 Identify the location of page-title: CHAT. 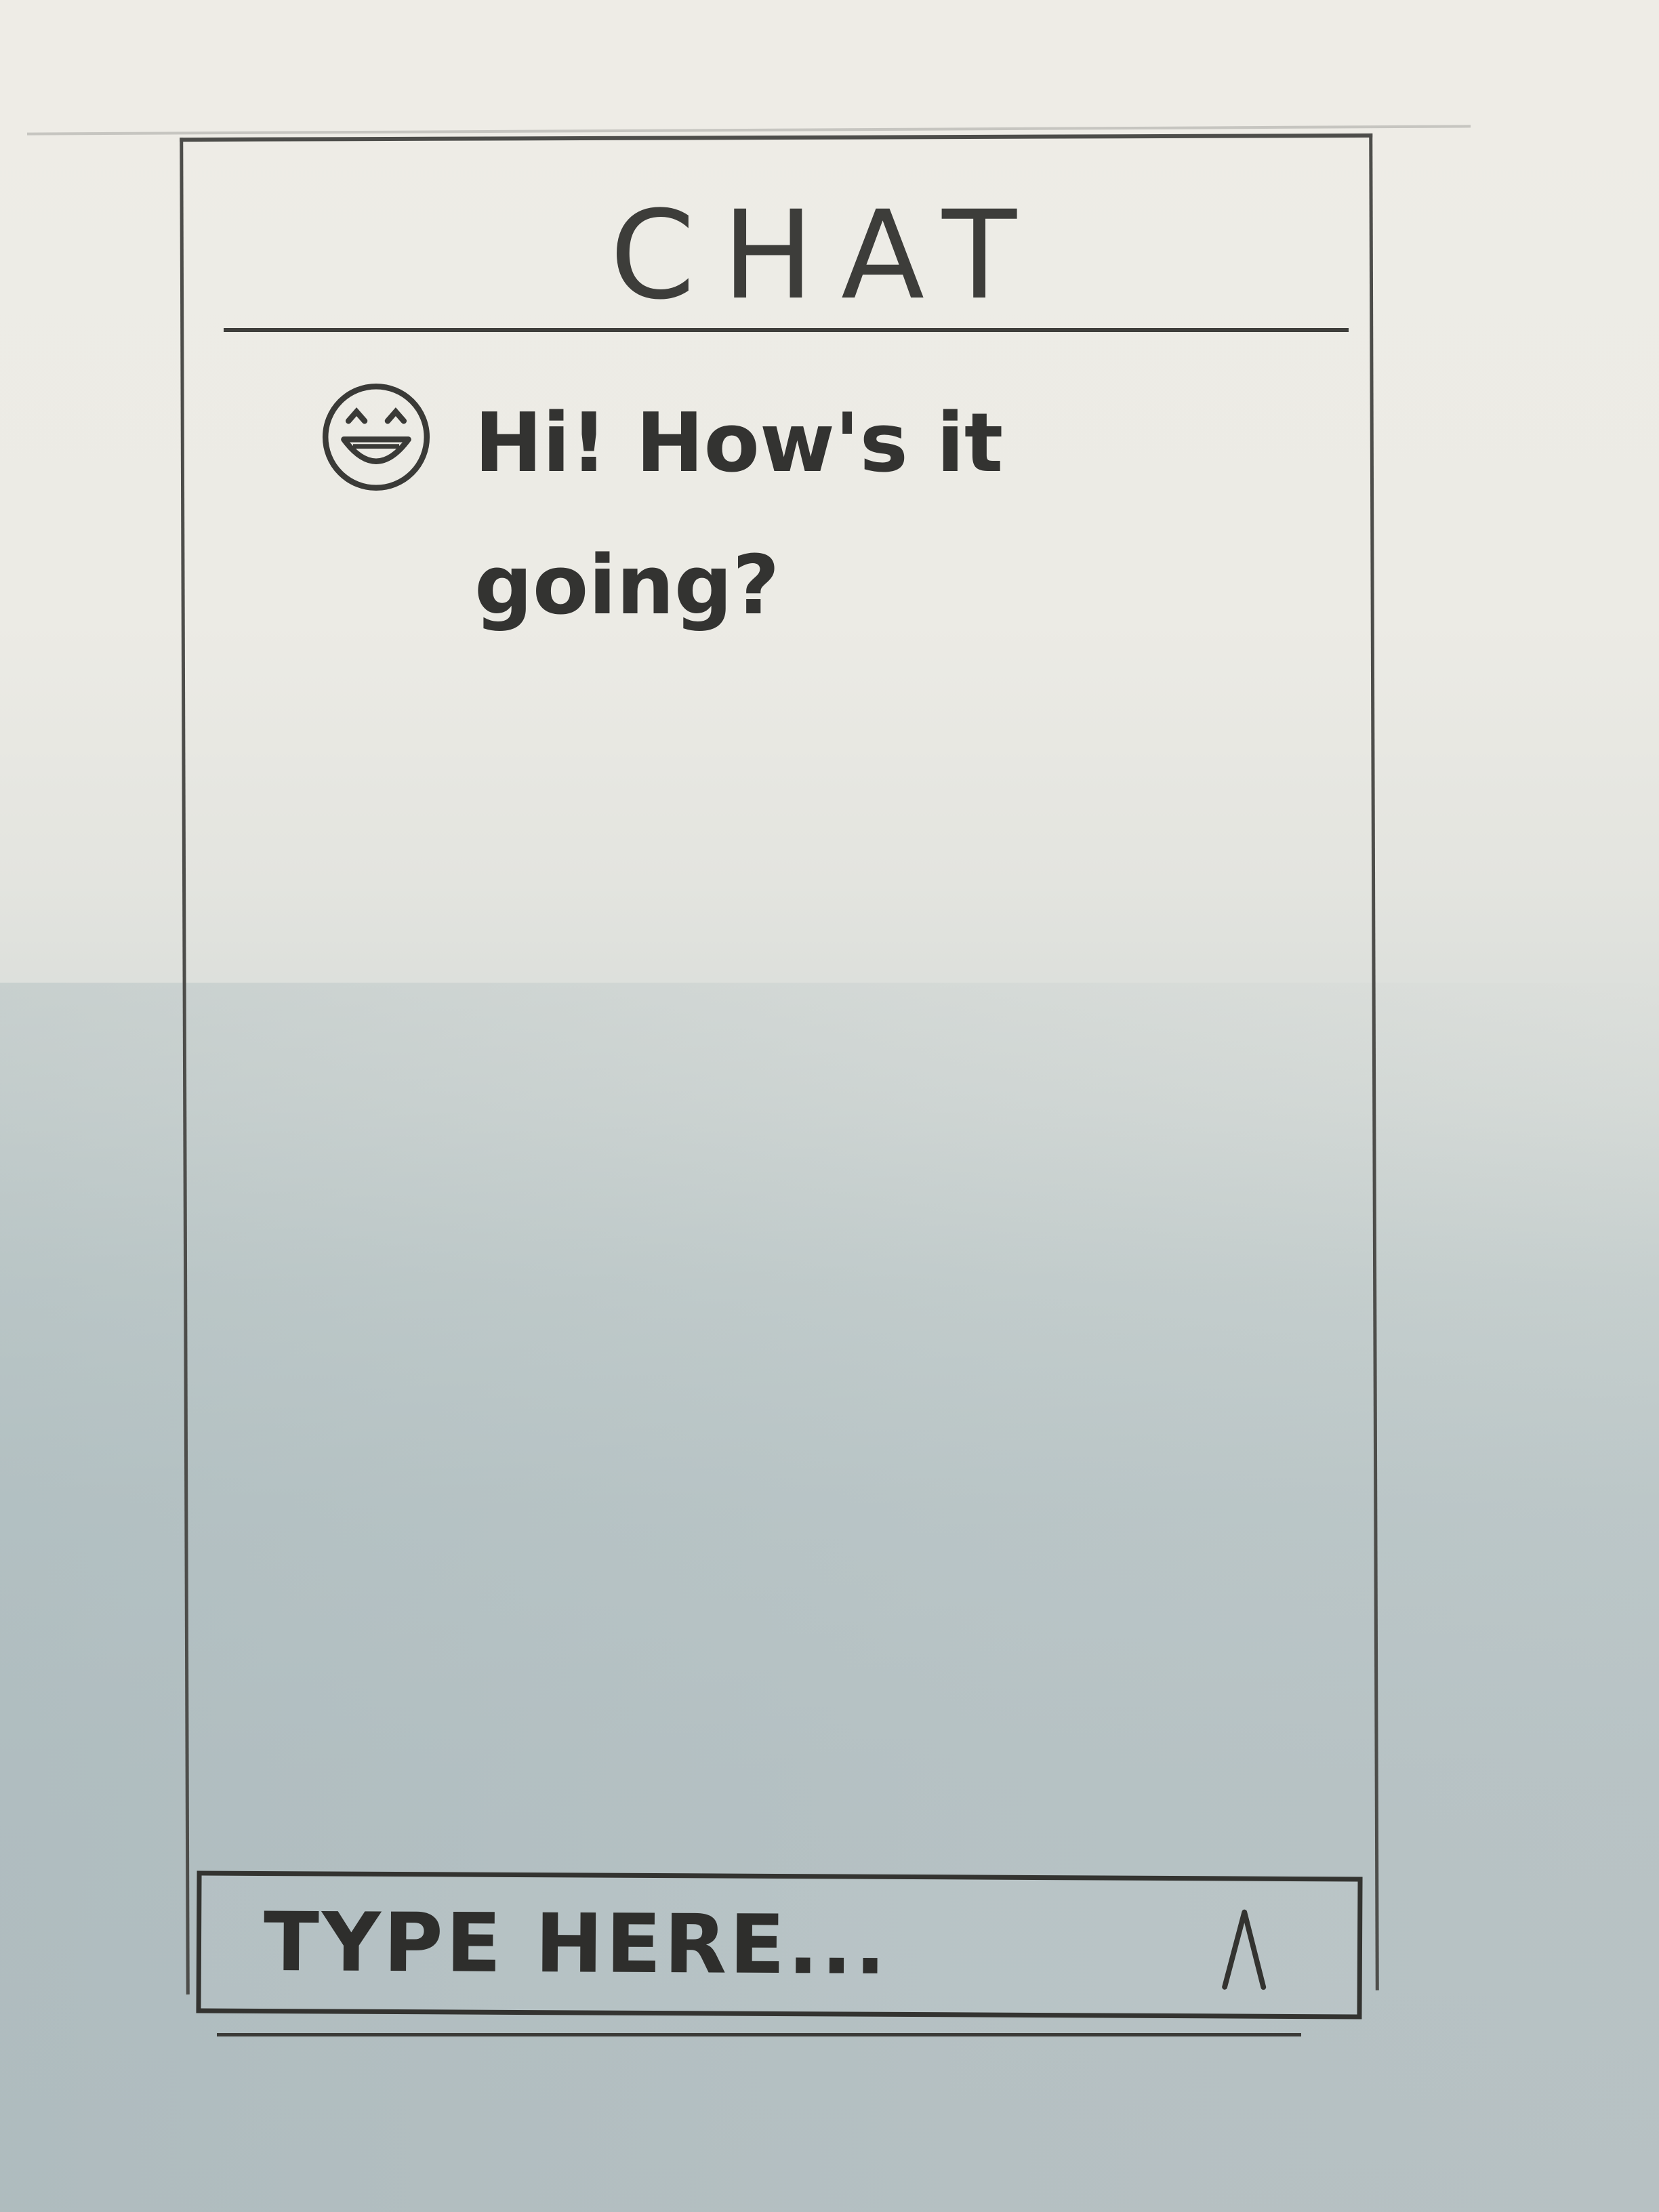
(827, 255).